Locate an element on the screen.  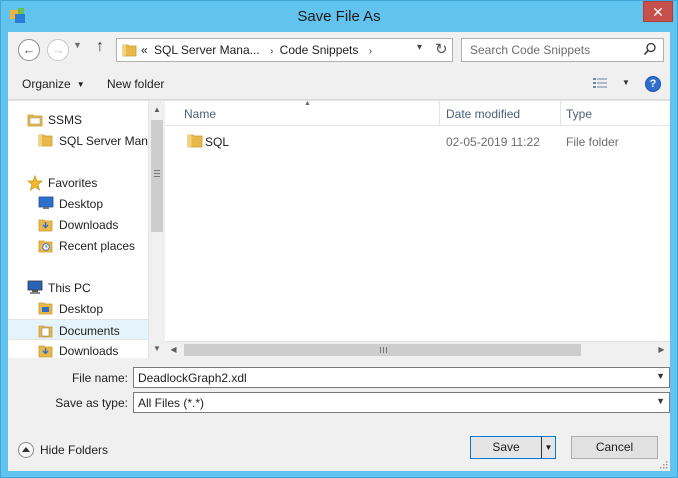
refresh-button: ↻ is located at coordinates (441, 49).